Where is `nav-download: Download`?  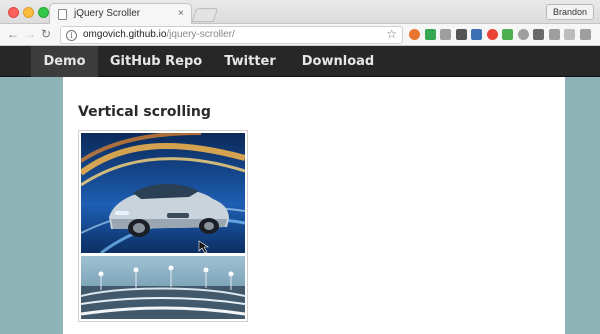 nav-download: Download is located at coordinates (338, 61).